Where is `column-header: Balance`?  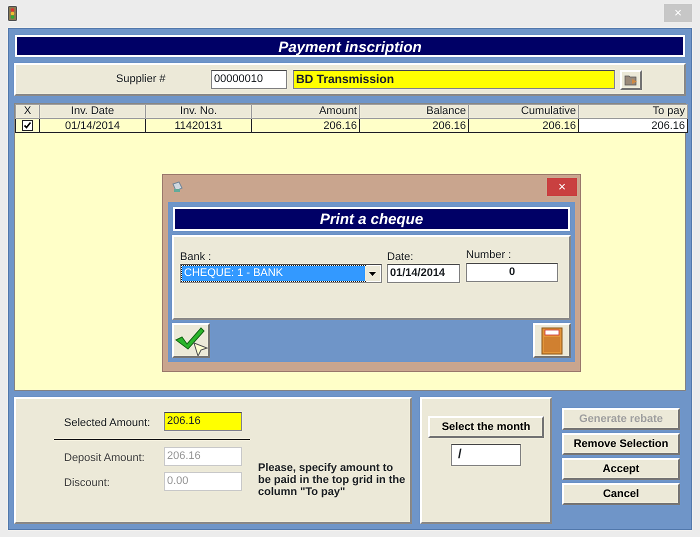
column-header: Balance is located at coordinates (414, 111).